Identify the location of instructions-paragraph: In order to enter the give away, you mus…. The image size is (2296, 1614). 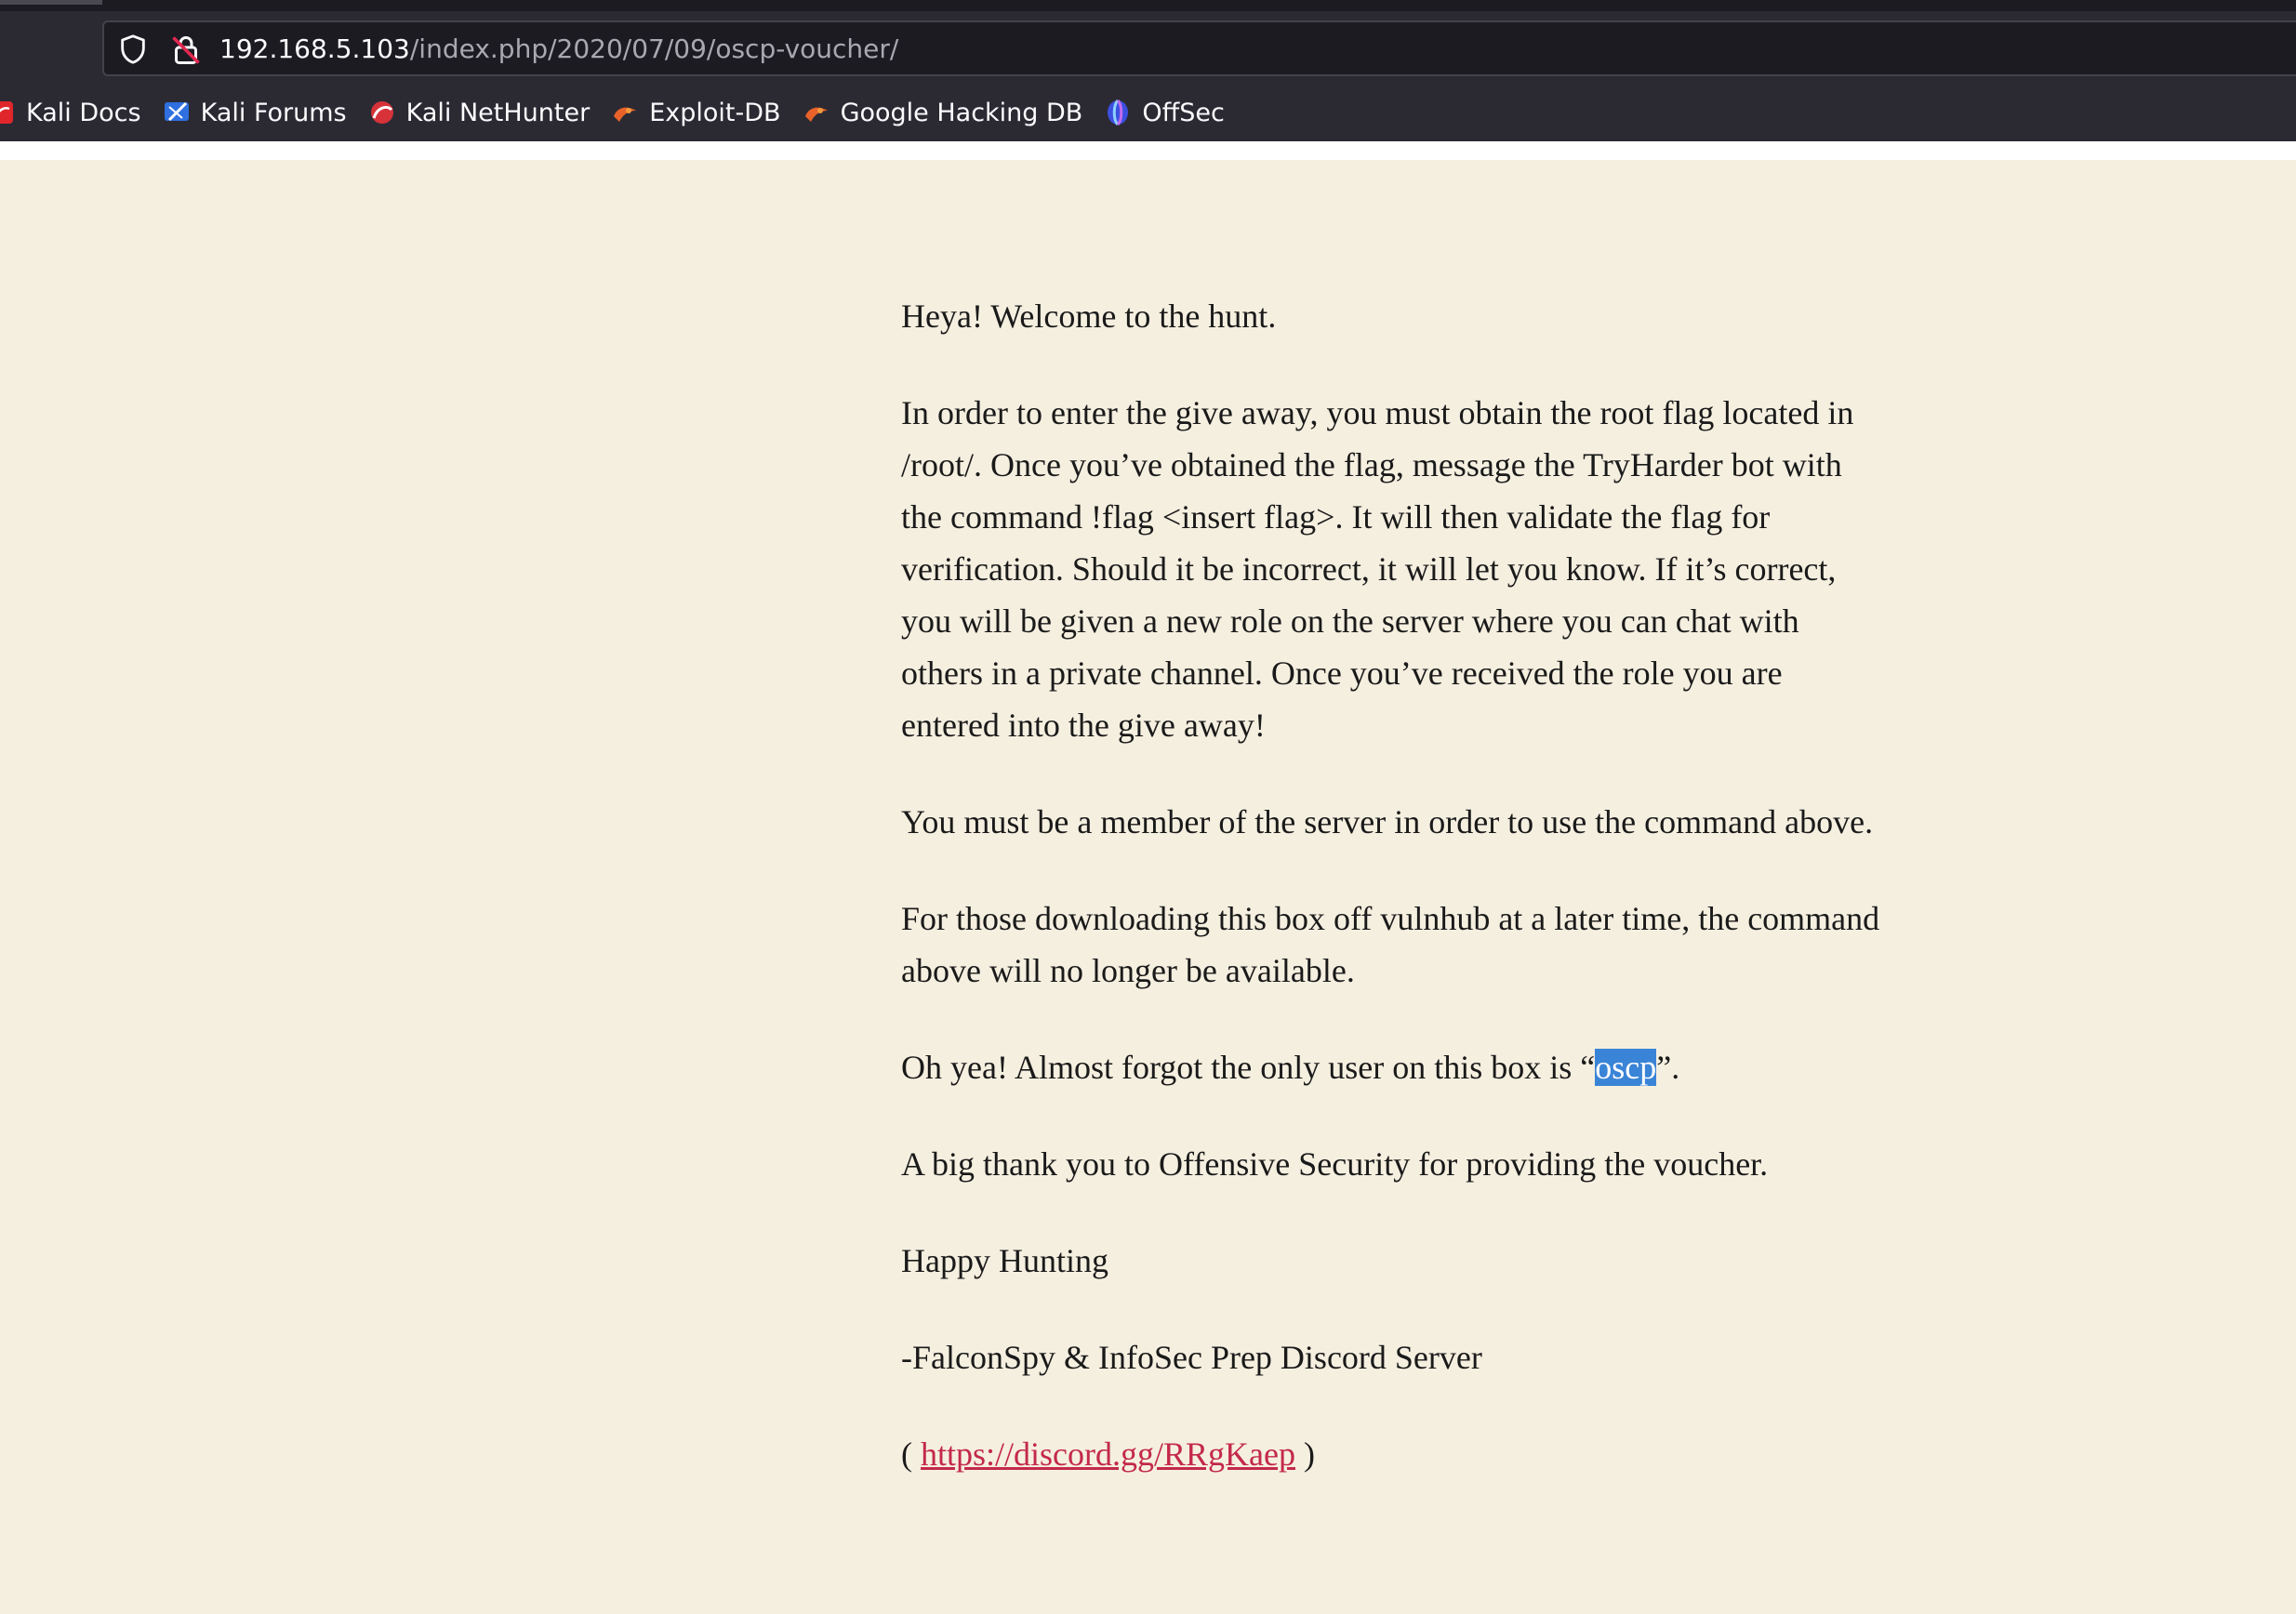
(1377, 569).